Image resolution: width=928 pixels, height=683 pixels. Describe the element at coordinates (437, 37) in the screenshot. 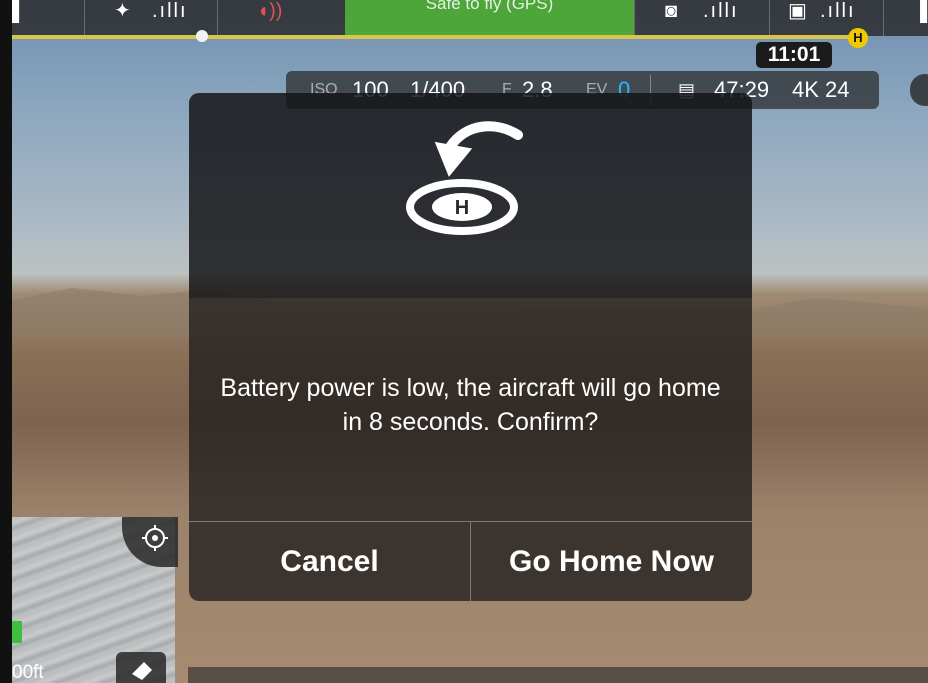

I see `flight-time-bar` at that location.